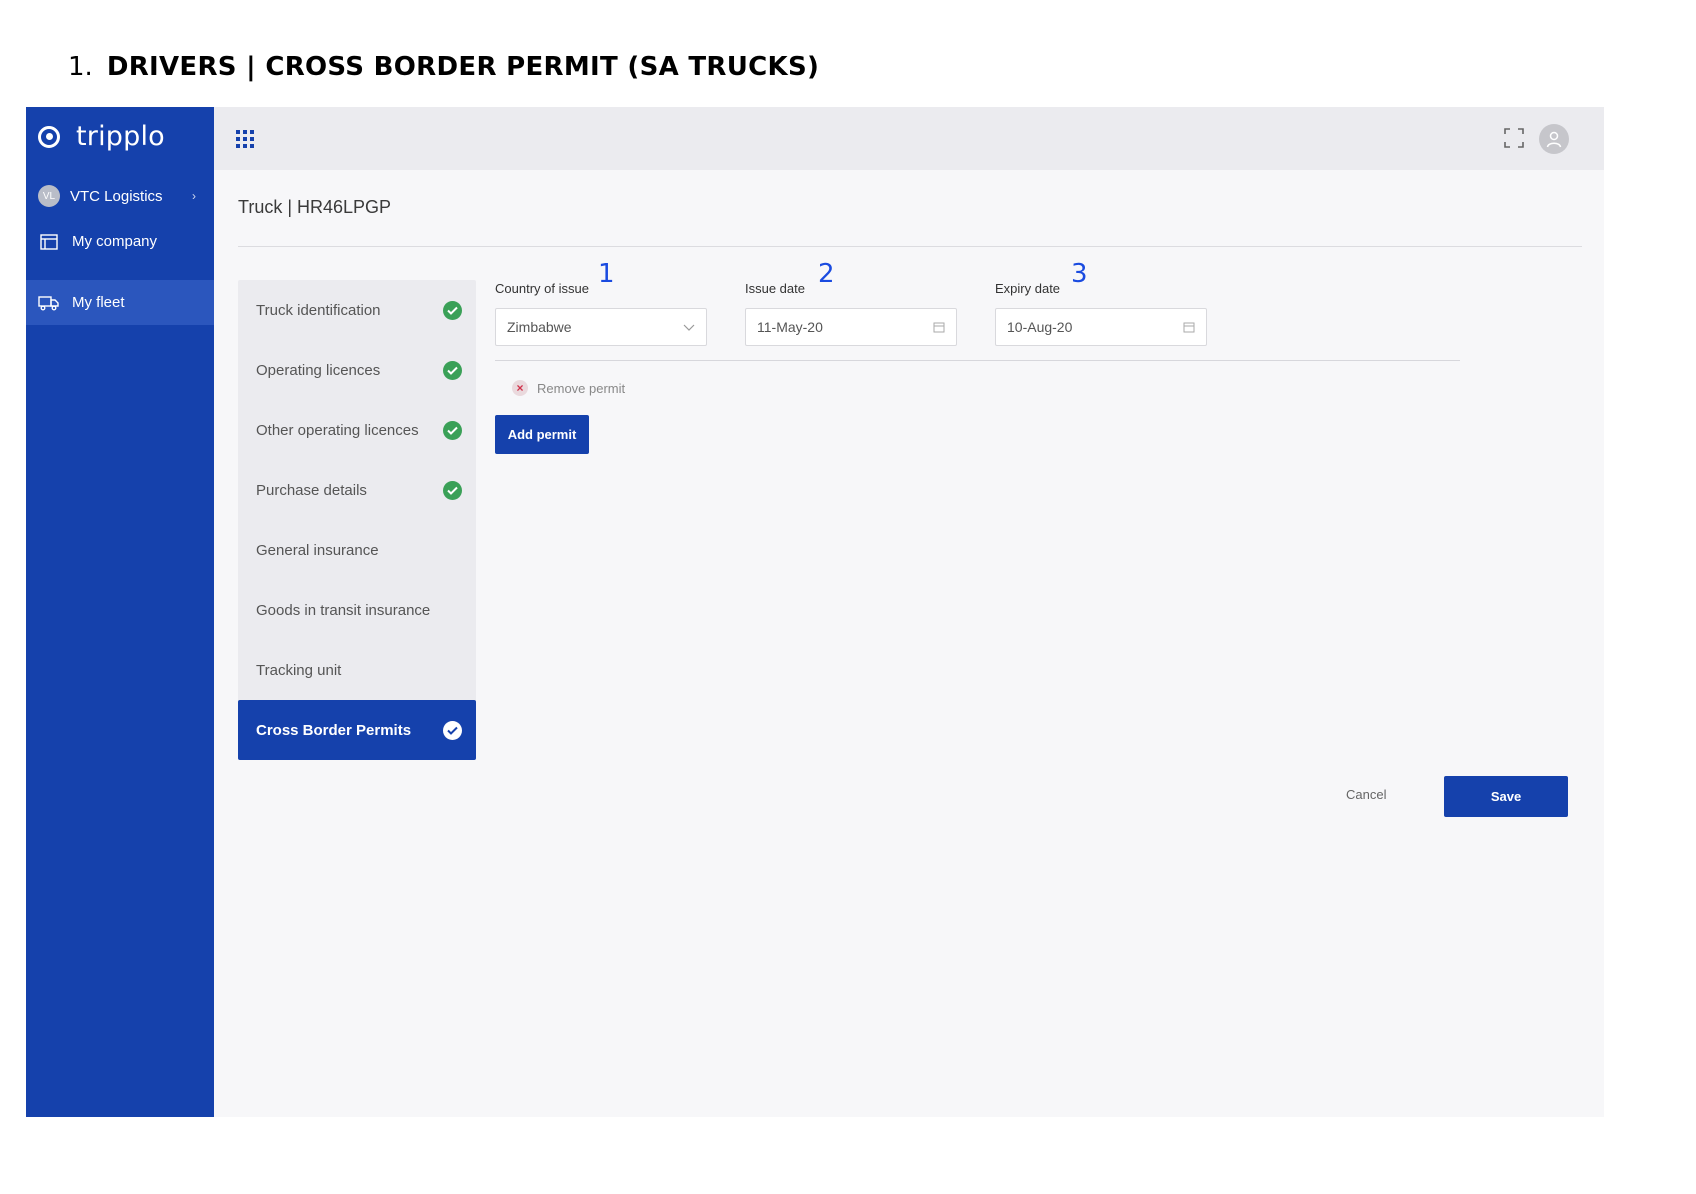  Describe the element at coordinates (318, 310) in the screenshot. I see `step-label: Truck identification` at that location.